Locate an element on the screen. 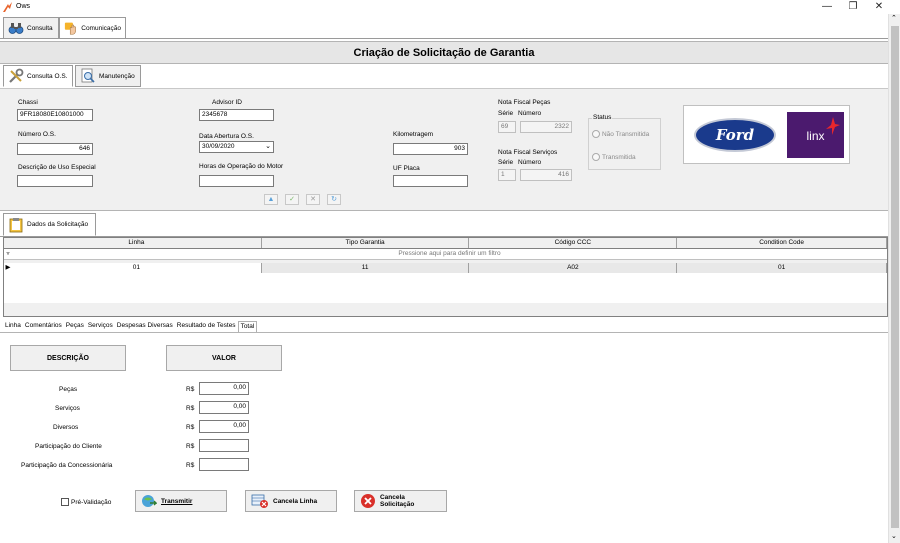 The width and height of the screenshot is (900, 543). tab-resultado-testes: Resultado de Testes is located at coordinates (206, 326).